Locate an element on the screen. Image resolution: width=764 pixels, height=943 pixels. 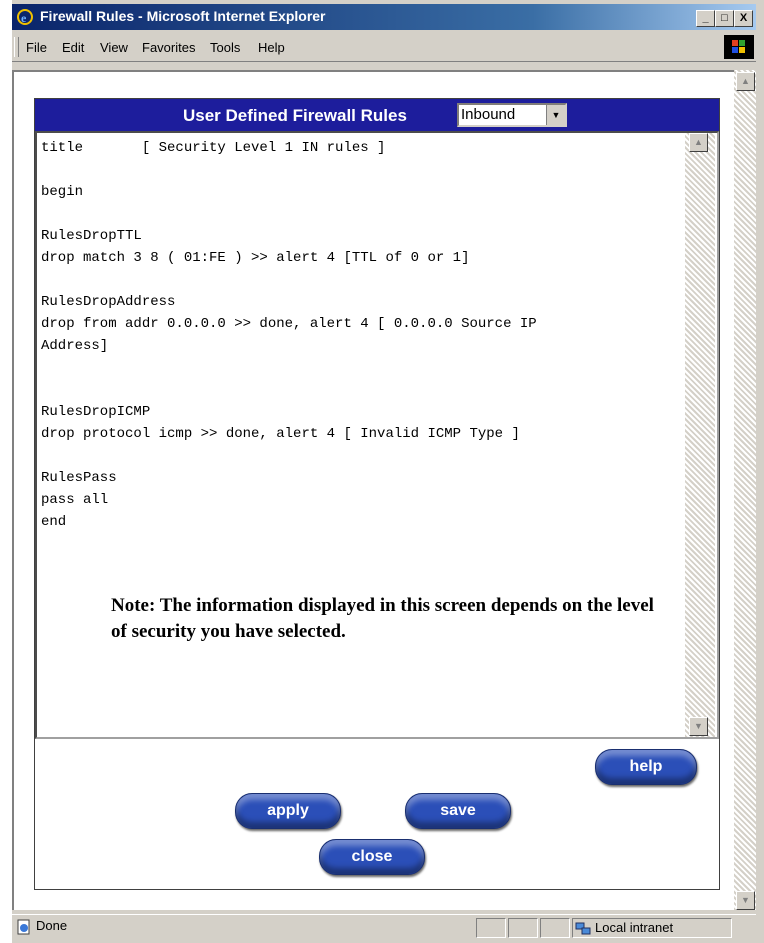
page-icon is located at coordinates (23, 927).